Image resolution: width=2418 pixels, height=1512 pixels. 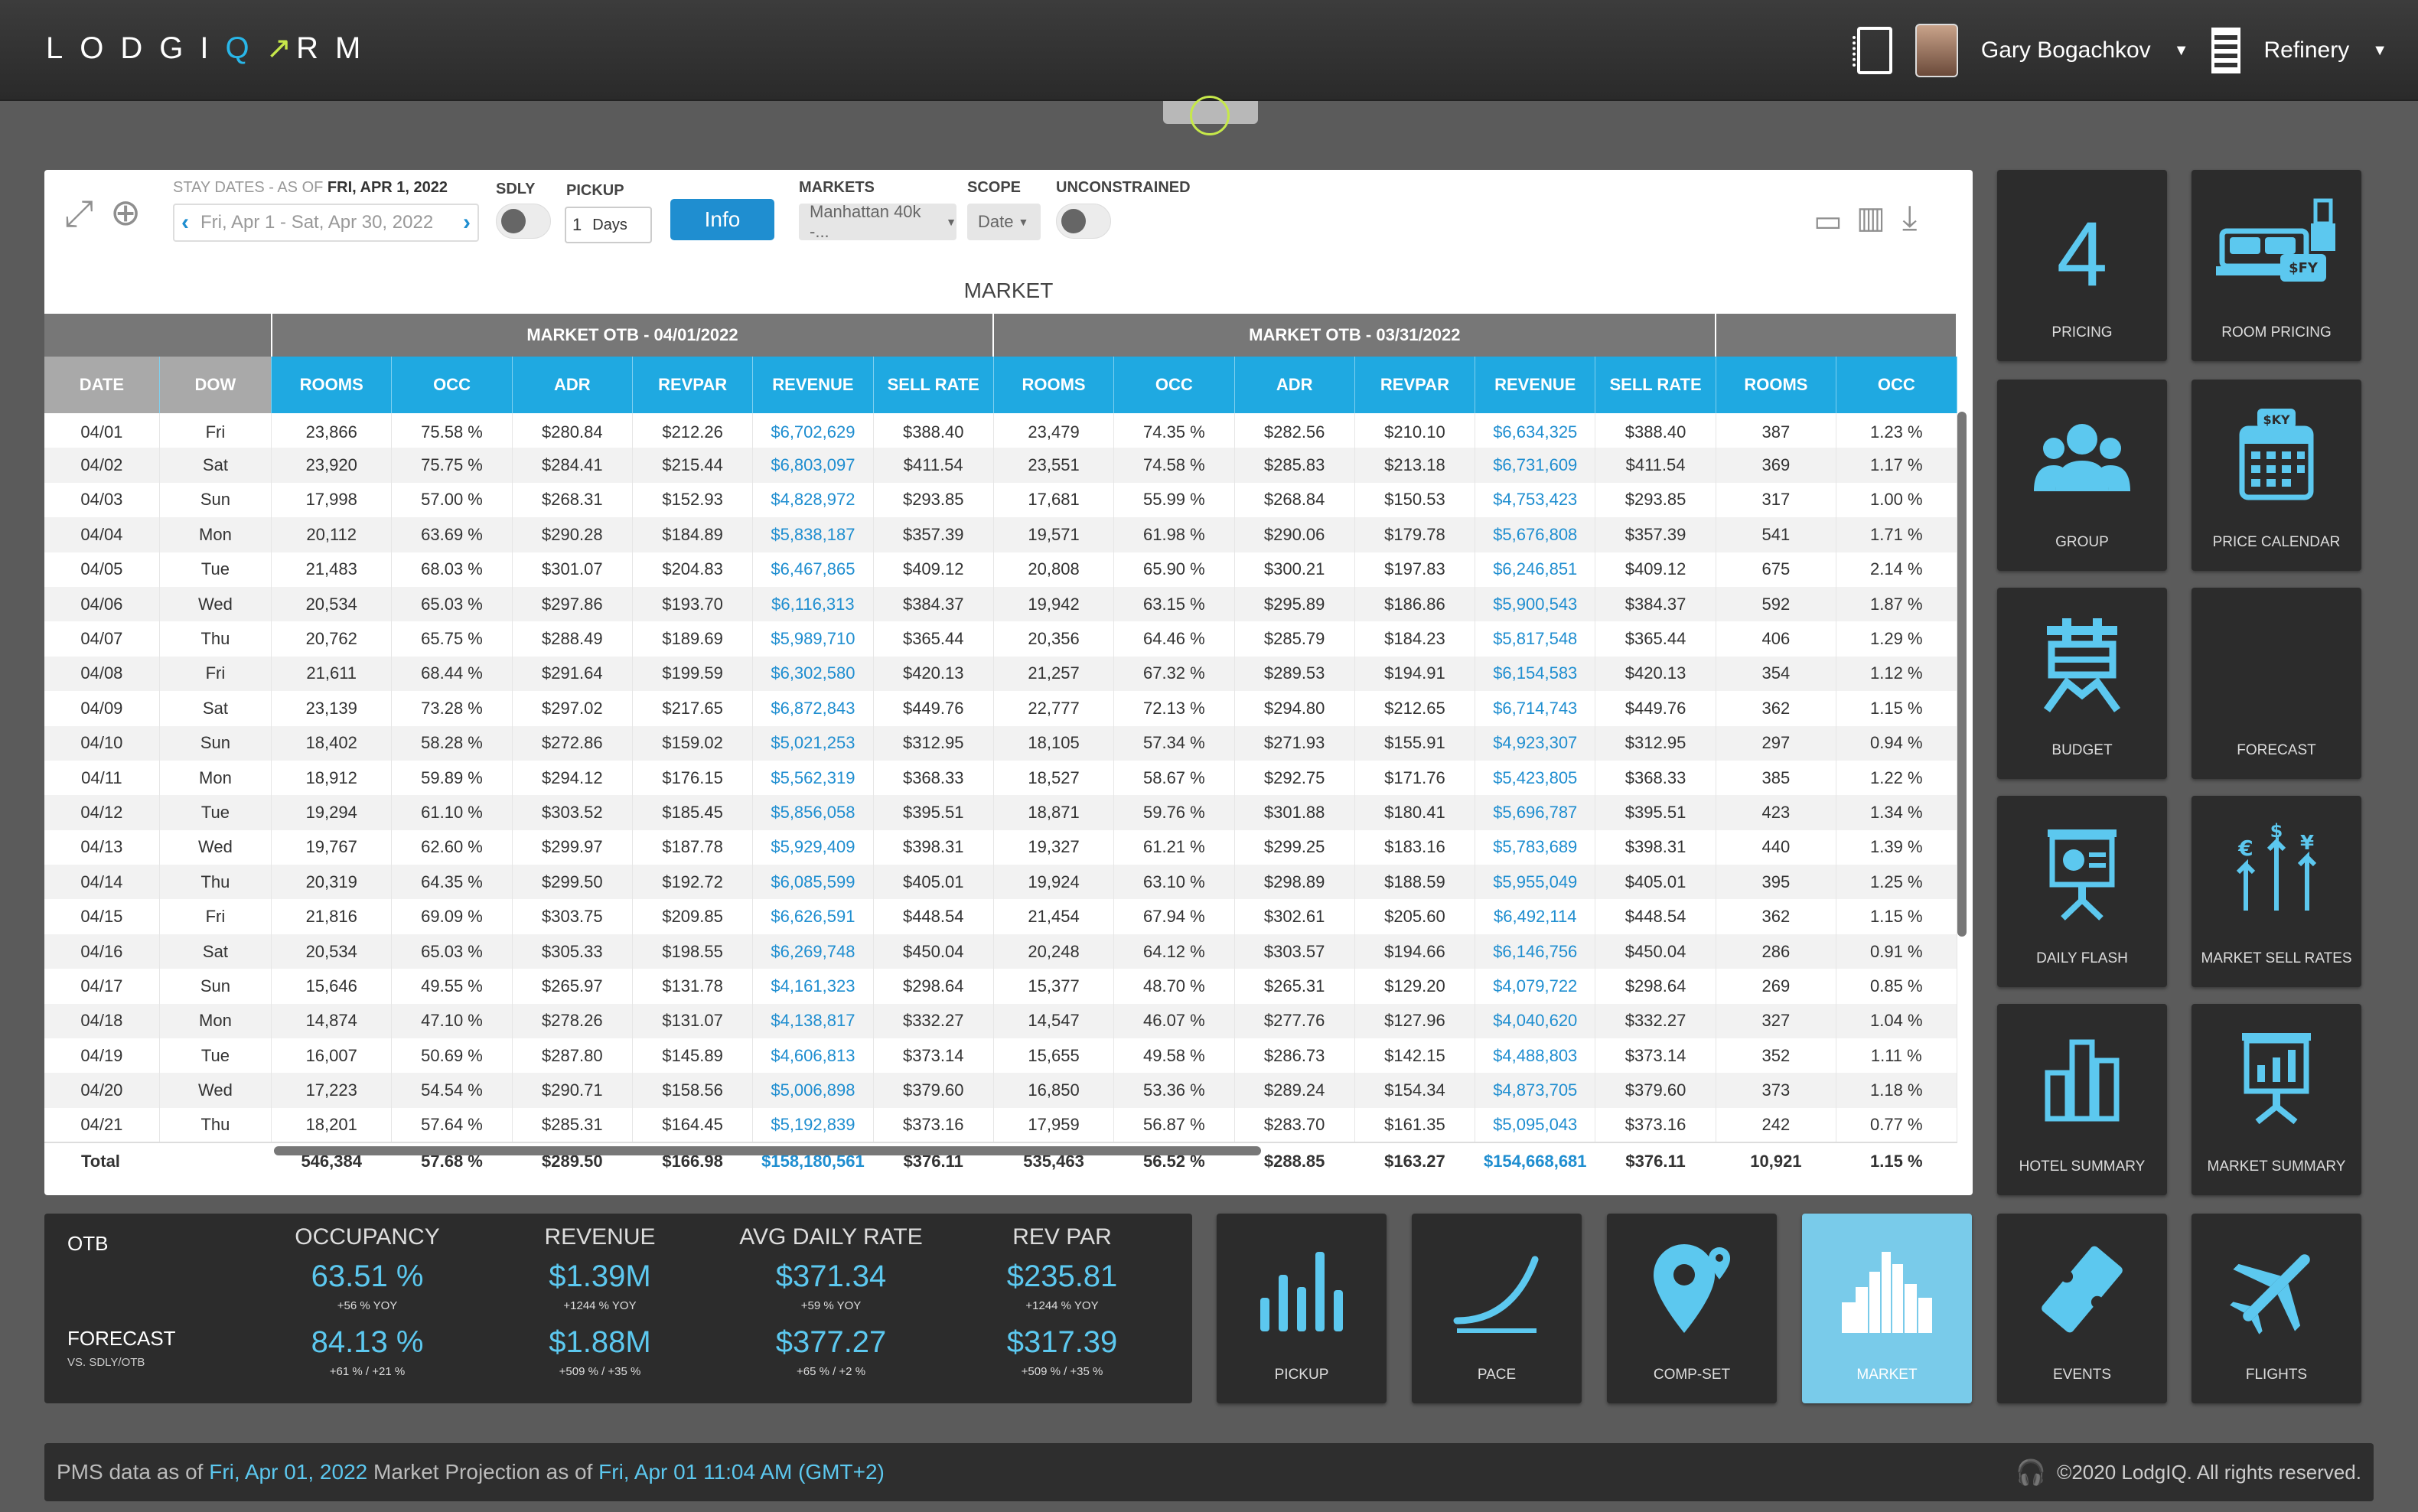 What do you see at coordinates (1535, 778) in the screenshot?
I see `revenue-link: $5,423,805` at bounding box center [1535, 778].